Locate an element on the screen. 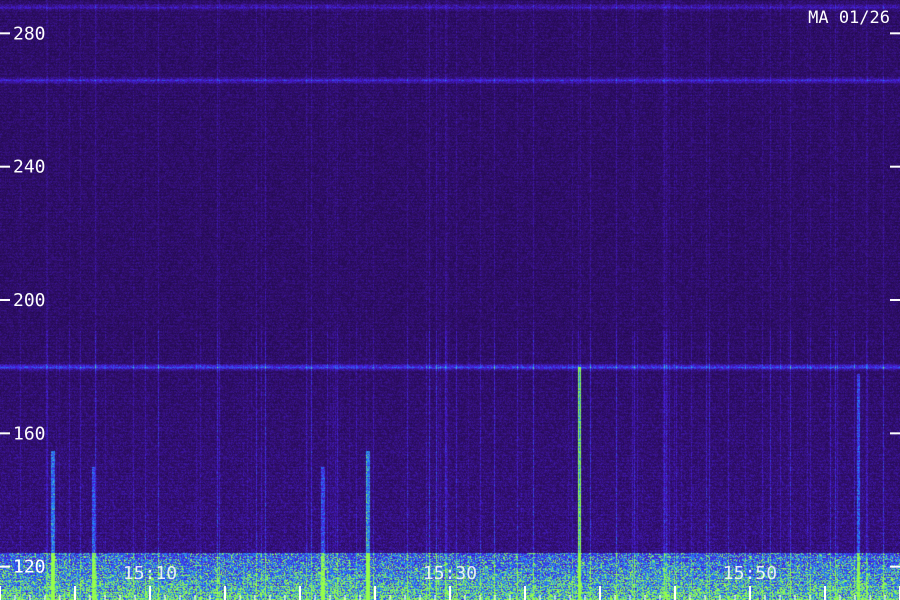 The width and height of the screenshot is (900, 600). x-axis: 15:10 15:30 15:50 is located at coordinates (450, 581).